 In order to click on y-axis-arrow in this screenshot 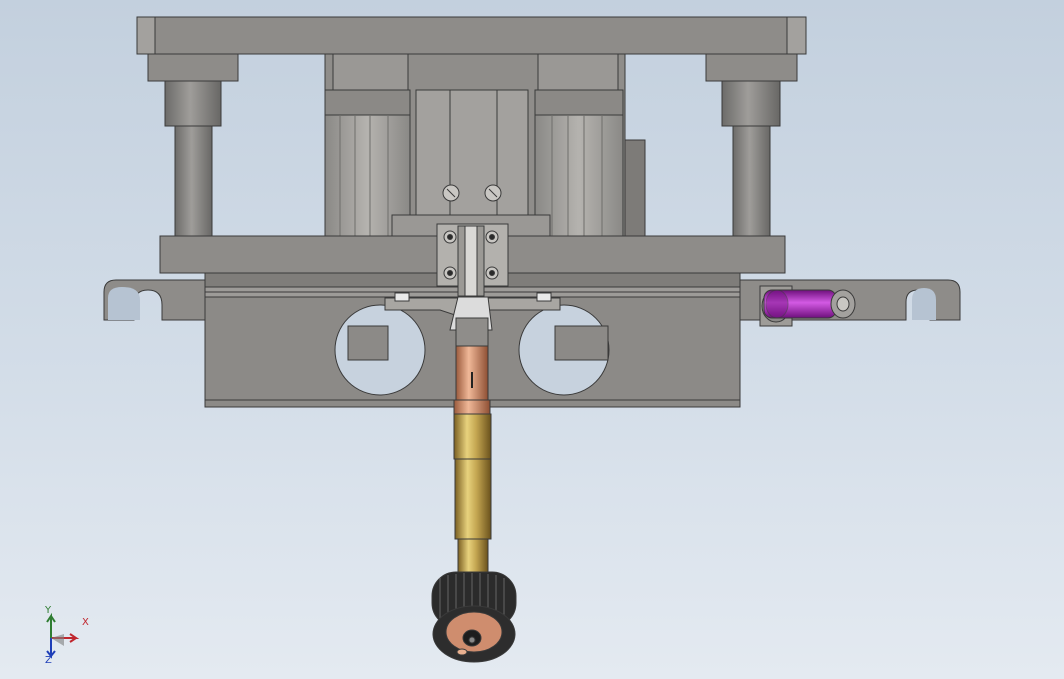, I will do `click(51, 625)`.